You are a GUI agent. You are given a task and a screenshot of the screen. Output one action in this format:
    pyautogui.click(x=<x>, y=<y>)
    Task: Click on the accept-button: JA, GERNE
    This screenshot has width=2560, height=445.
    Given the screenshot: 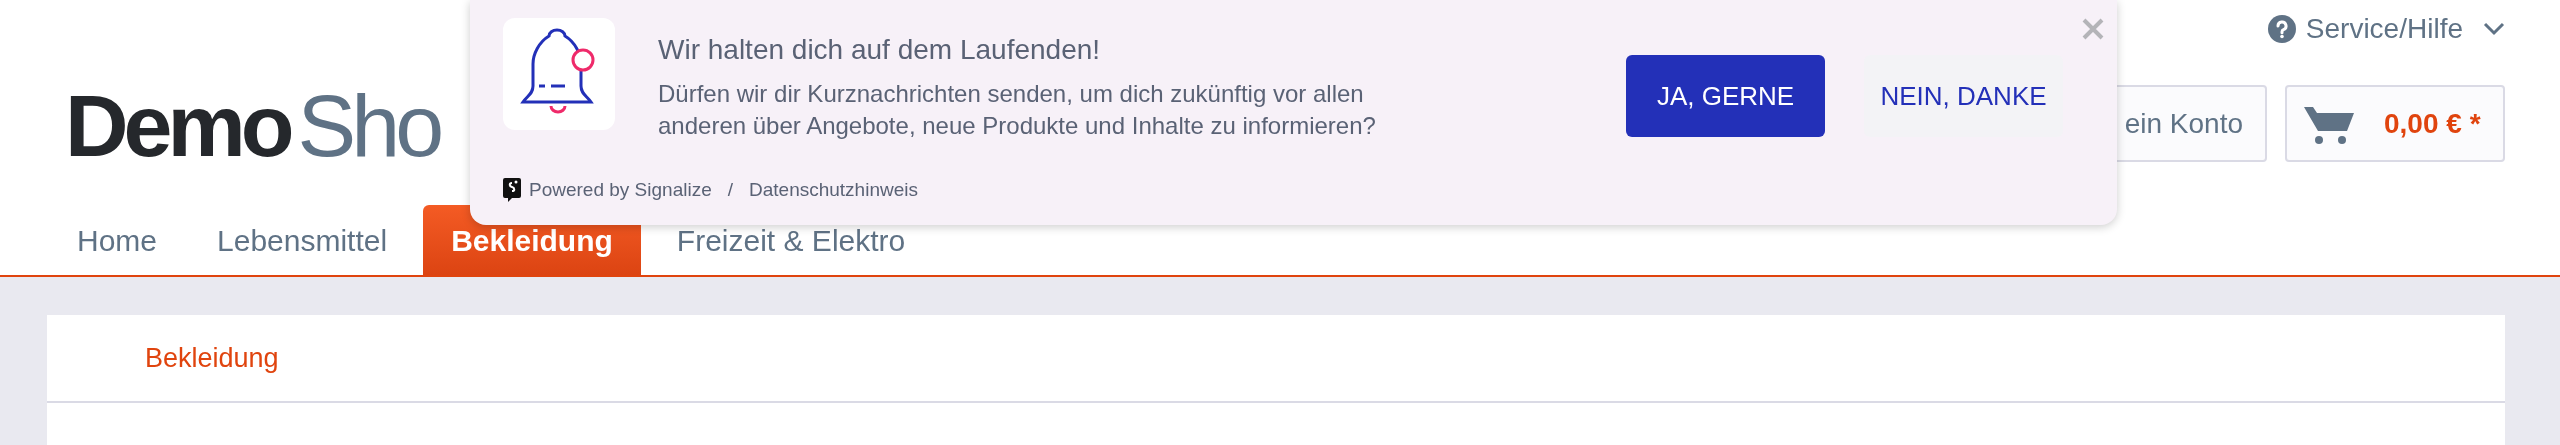 What is the action you would take?
    pyautogui.click(x=1725, y=96)
    